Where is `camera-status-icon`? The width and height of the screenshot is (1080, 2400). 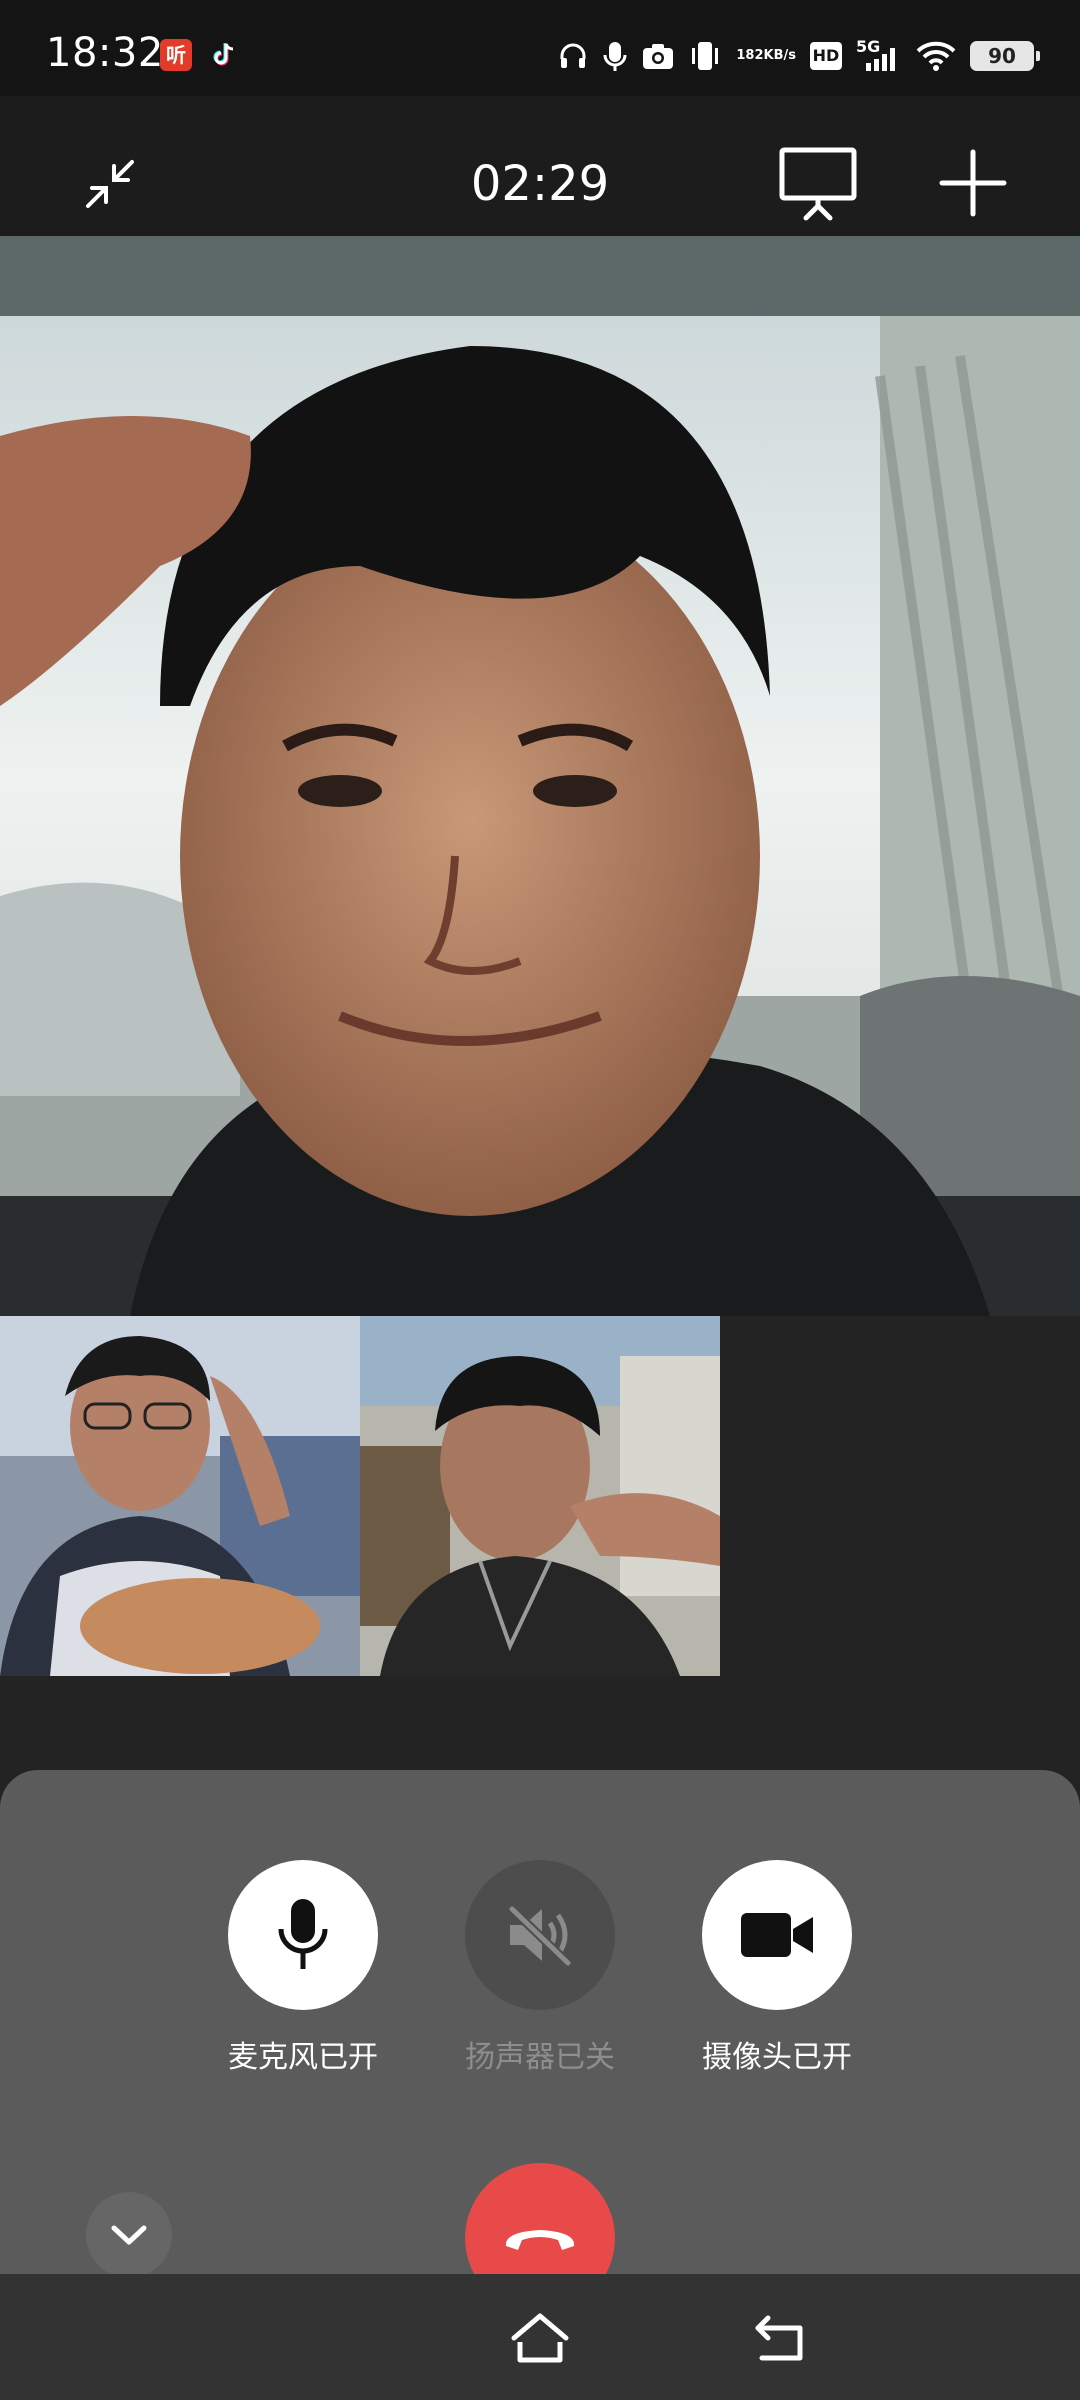
camera-status-icon is located at coordinates (658, 56).